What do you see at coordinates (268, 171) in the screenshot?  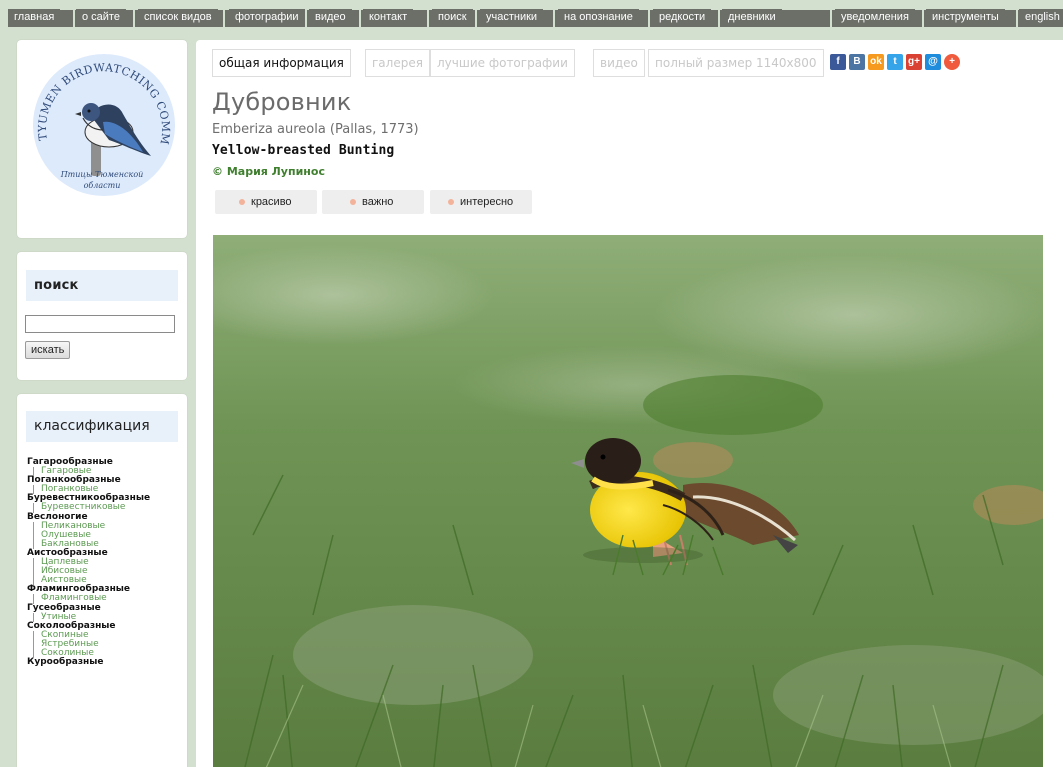 I see `photo-author-link: © Мария Лупинос` at bounding box center [268, 171].